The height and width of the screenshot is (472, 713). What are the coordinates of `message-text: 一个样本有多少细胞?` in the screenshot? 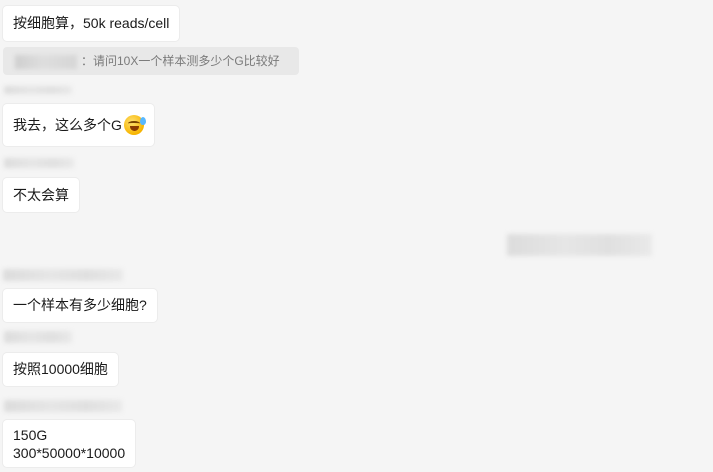 It's located at (80, 305).